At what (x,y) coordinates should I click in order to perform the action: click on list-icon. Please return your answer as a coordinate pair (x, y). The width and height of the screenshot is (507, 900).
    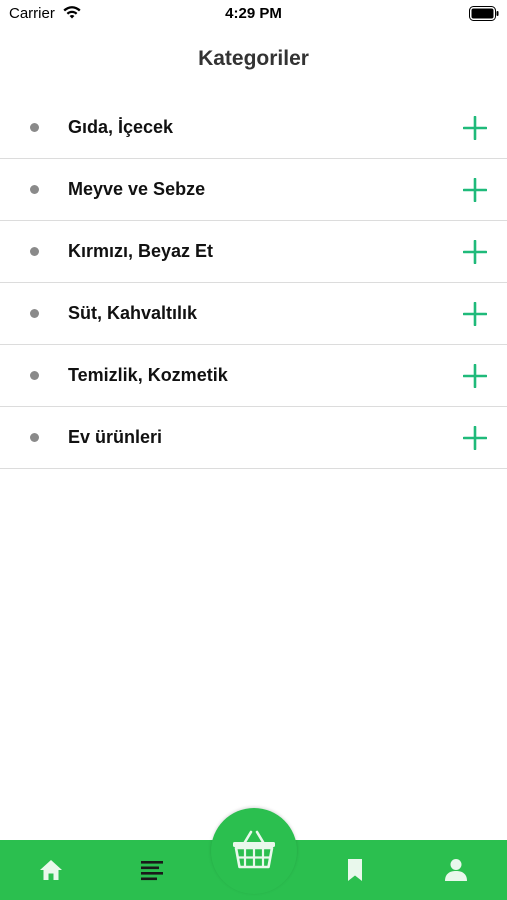
    Looking at the image, I should click on (152, 870).